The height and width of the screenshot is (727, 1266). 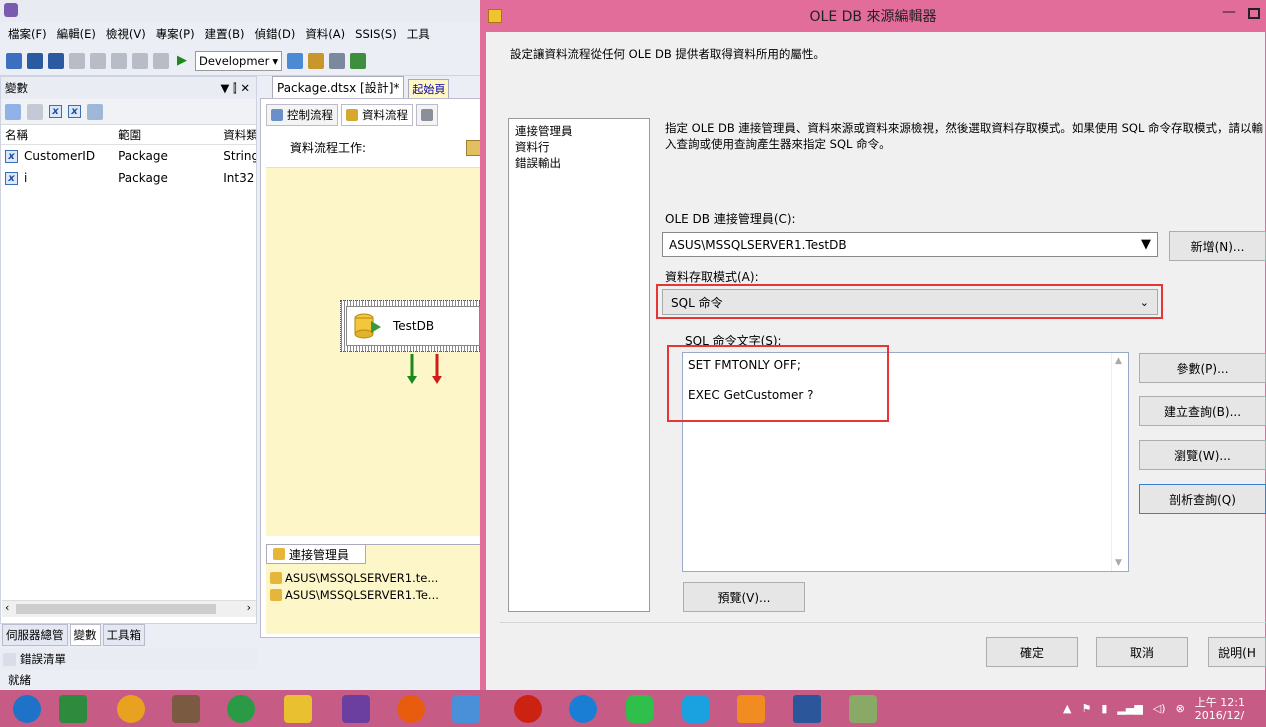 What do you see at coordinates (59, 135) in the screenshot?
I see `column-name: 名稱` at bounding box center [59, 135].